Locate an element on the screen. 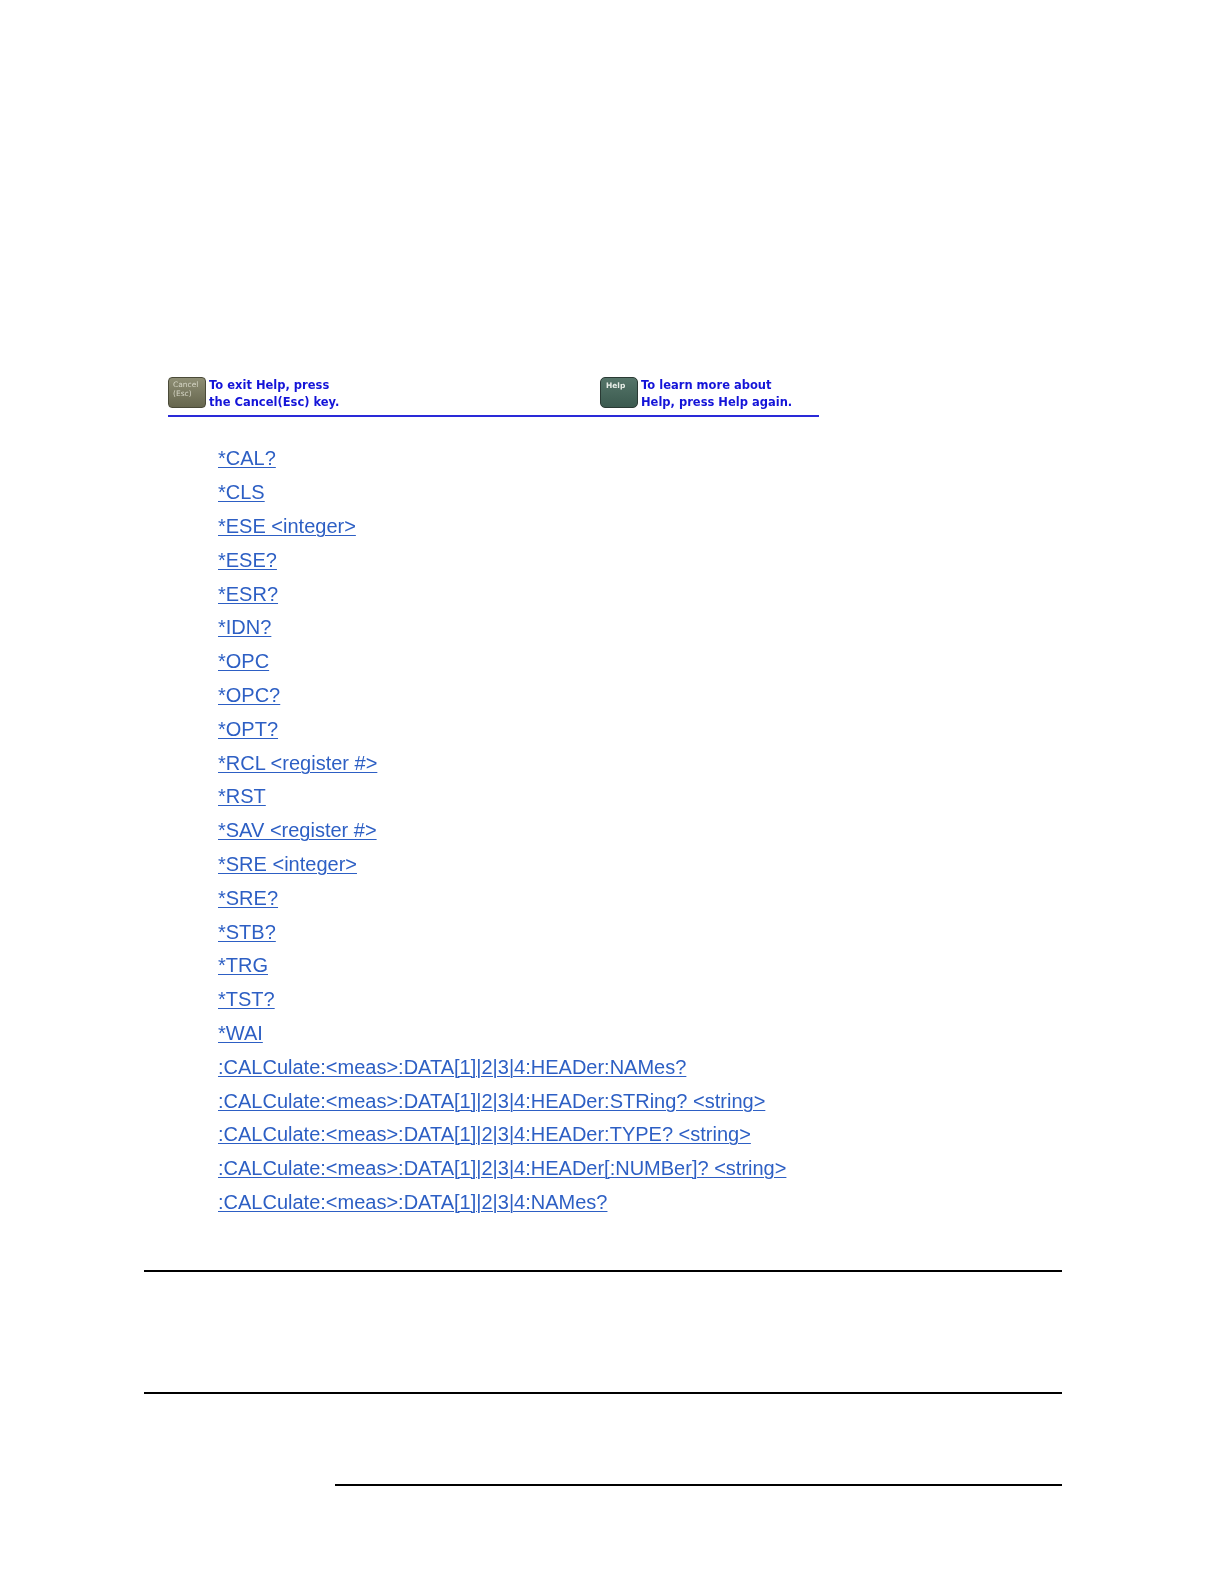  command-link: *OPC is located at coordinates (244, 662).